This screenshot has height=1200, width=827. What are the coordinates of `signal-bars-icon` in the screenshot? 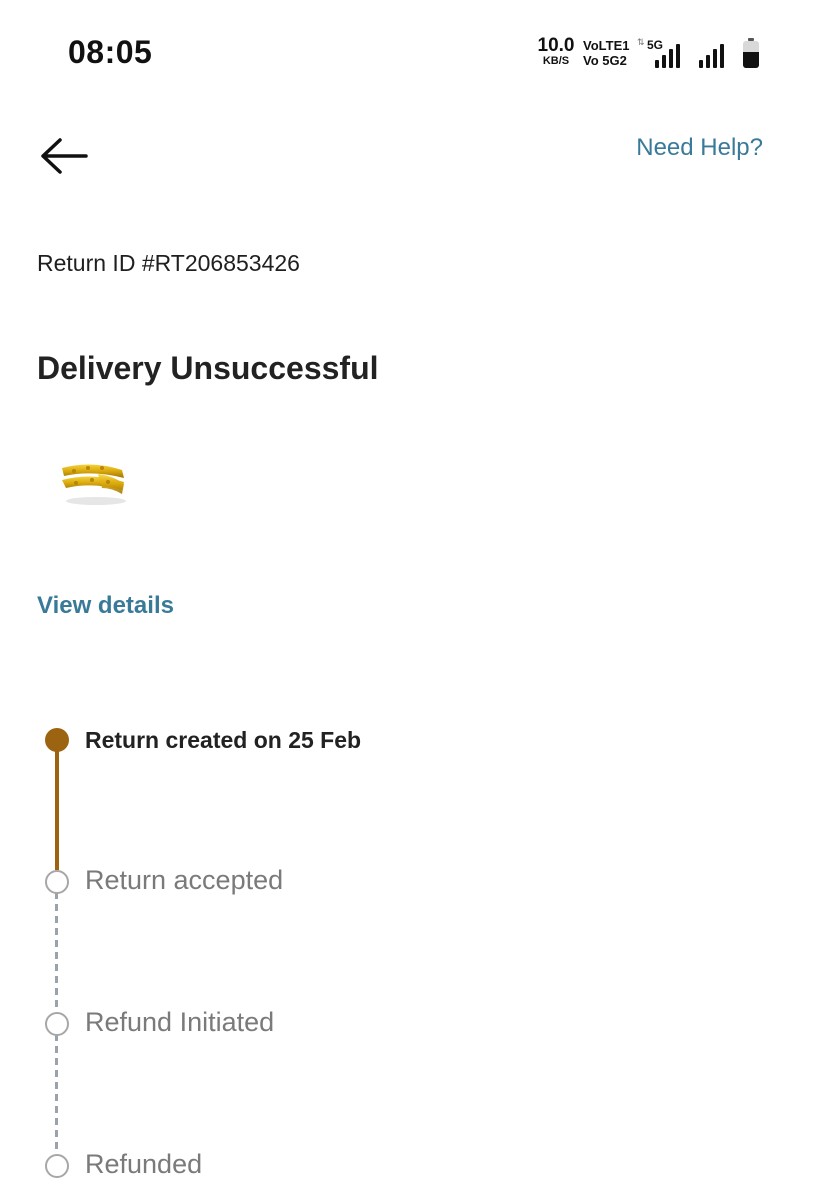 It's located at (670, 56).